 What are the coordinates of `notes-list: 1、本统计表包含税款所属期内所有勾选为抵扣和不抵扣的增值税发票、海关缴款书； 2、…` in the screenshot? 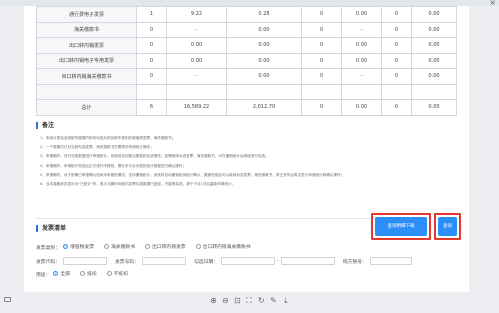 It's located at (248, 161).